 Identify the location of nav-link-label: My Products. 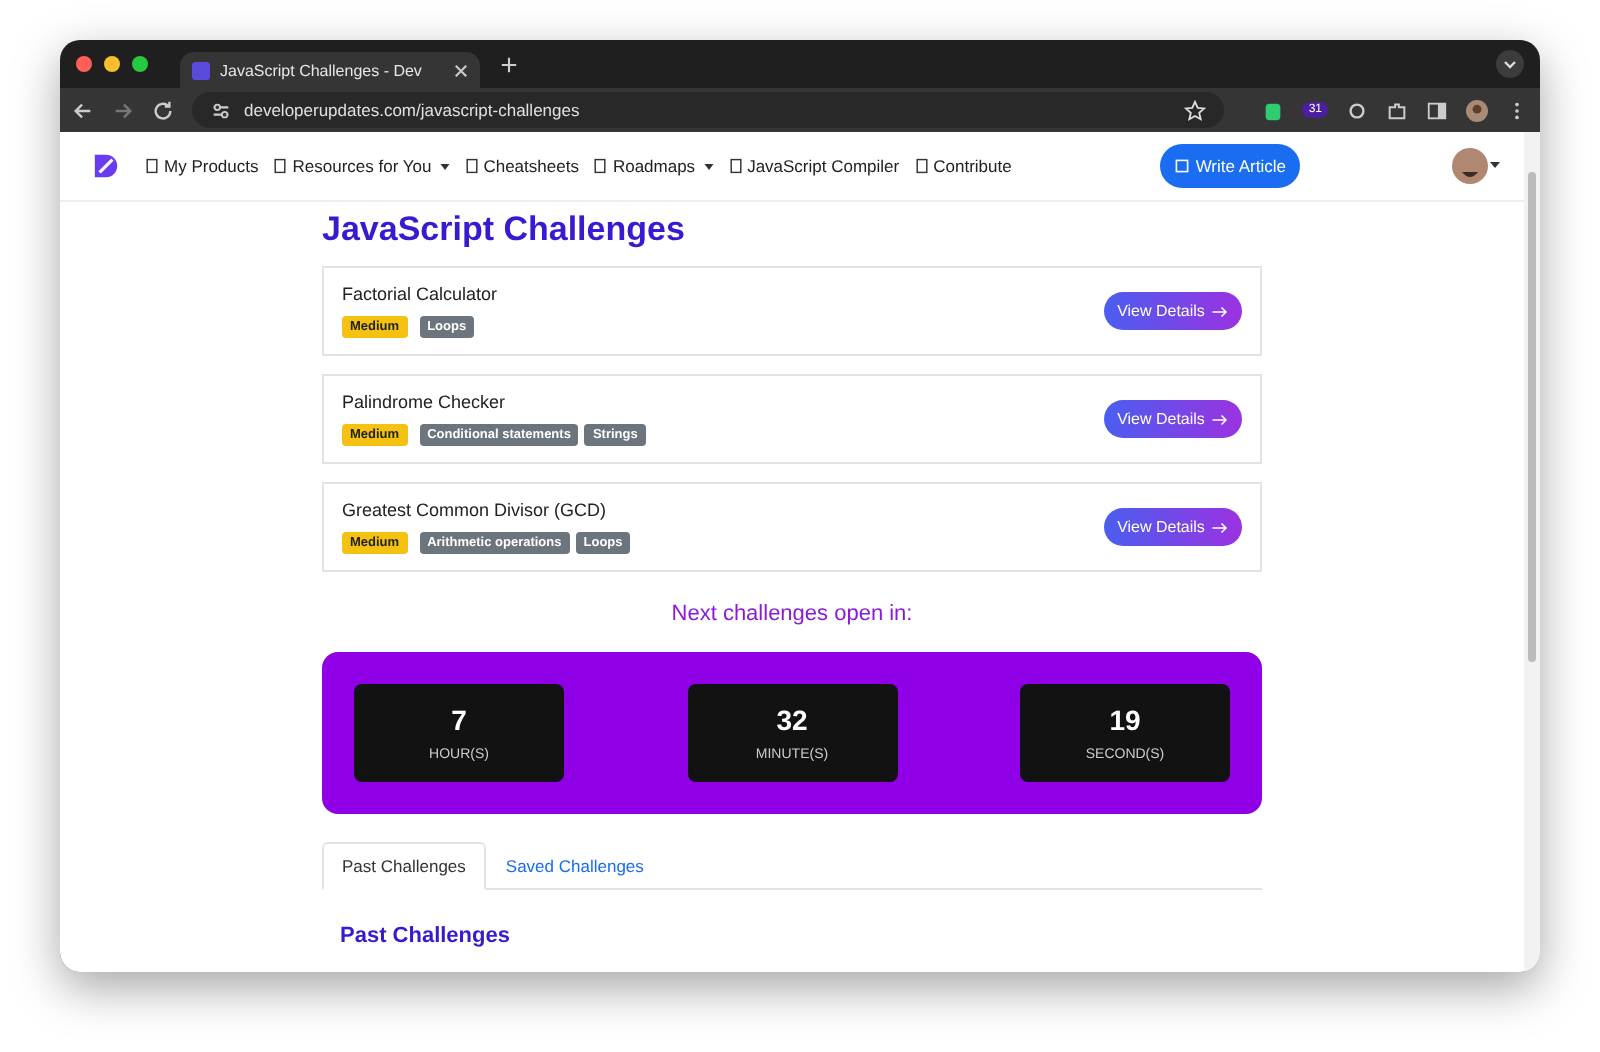
(211, 166).